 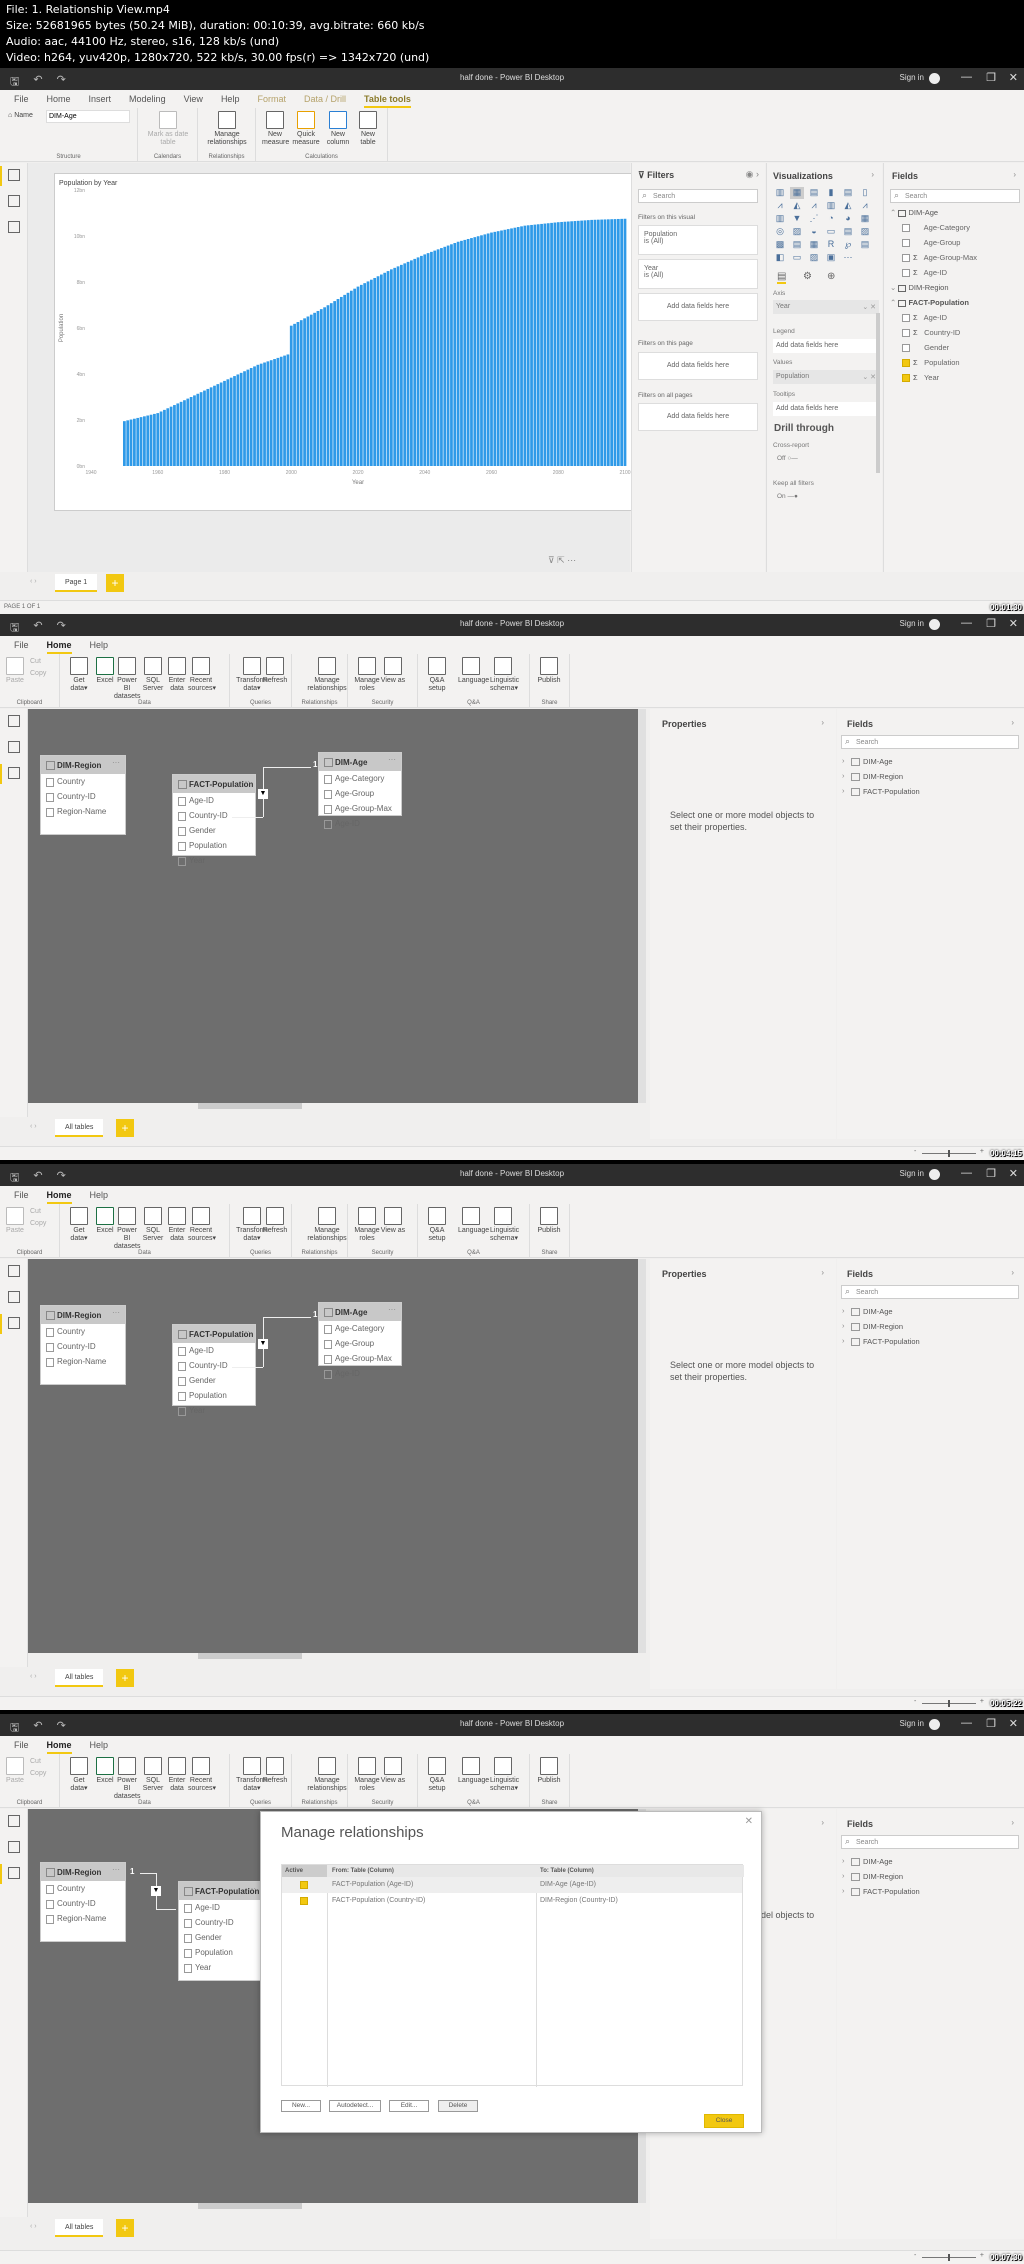 I want to click on table-field: Age-Group, so click(x=360, y=793).